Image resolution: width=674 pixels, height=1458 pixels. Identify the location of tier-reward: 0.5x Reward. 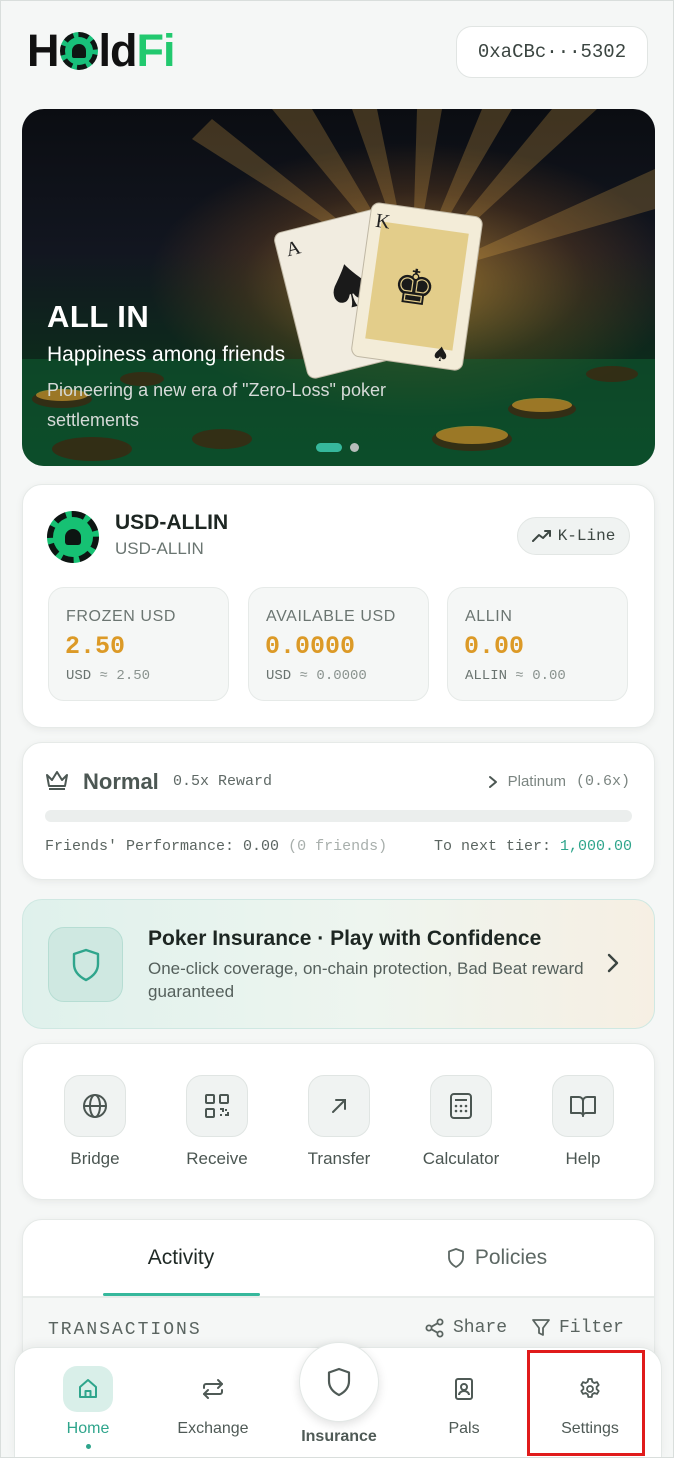
(223, 781).